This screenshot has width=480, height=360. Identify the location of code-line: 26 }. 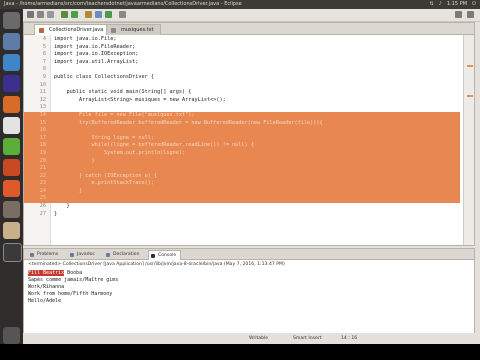
(242, 207).